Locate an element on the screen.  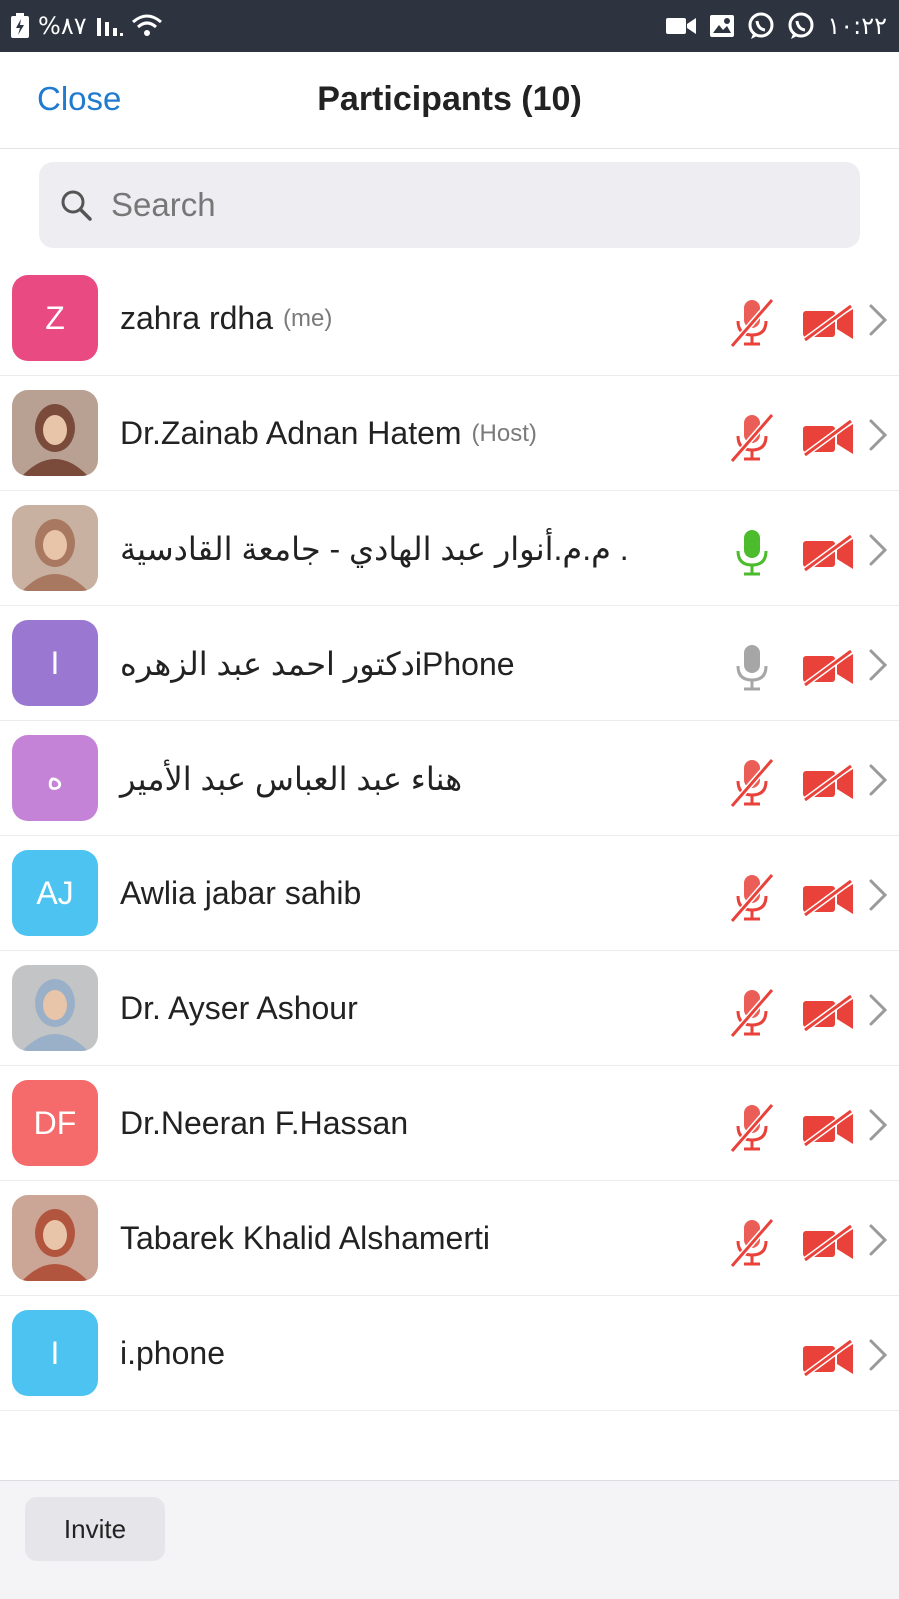
participant-row: م.م.أنوار عبد الهادي - جامعة القادسية . is located at coordinates (449, 548).